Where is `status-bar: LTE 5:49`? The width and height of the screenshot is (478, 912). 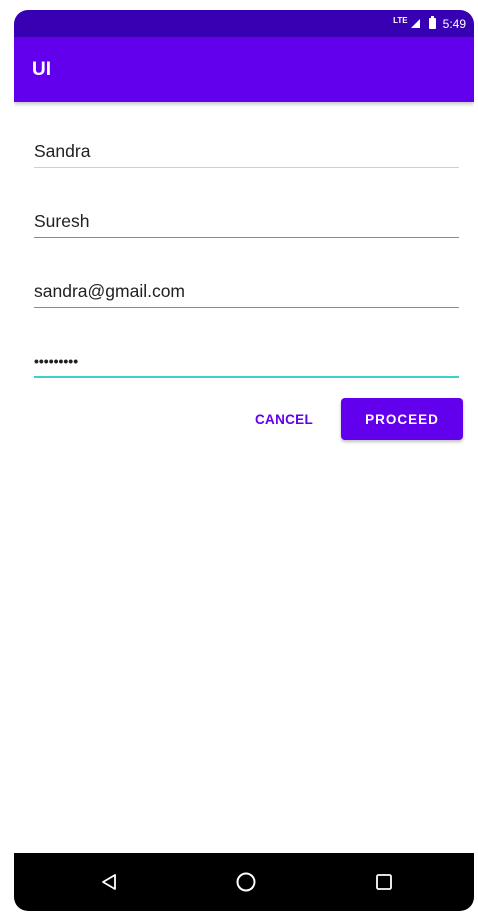 status-bar: LTE 5:49 is located at coordinates (244, 23).